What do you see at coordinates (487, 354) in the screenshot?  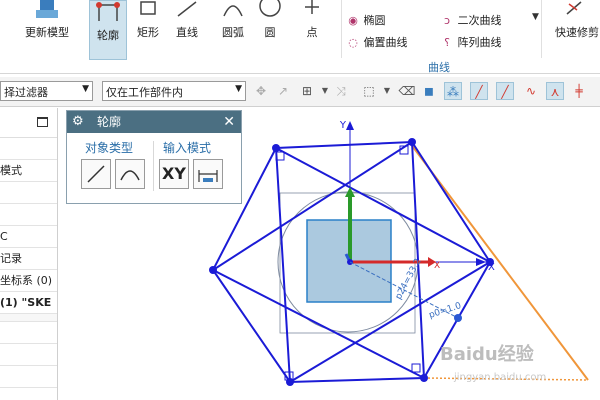 I see `watermark-brand: Baidu经验` at bounding box center [487, 354].